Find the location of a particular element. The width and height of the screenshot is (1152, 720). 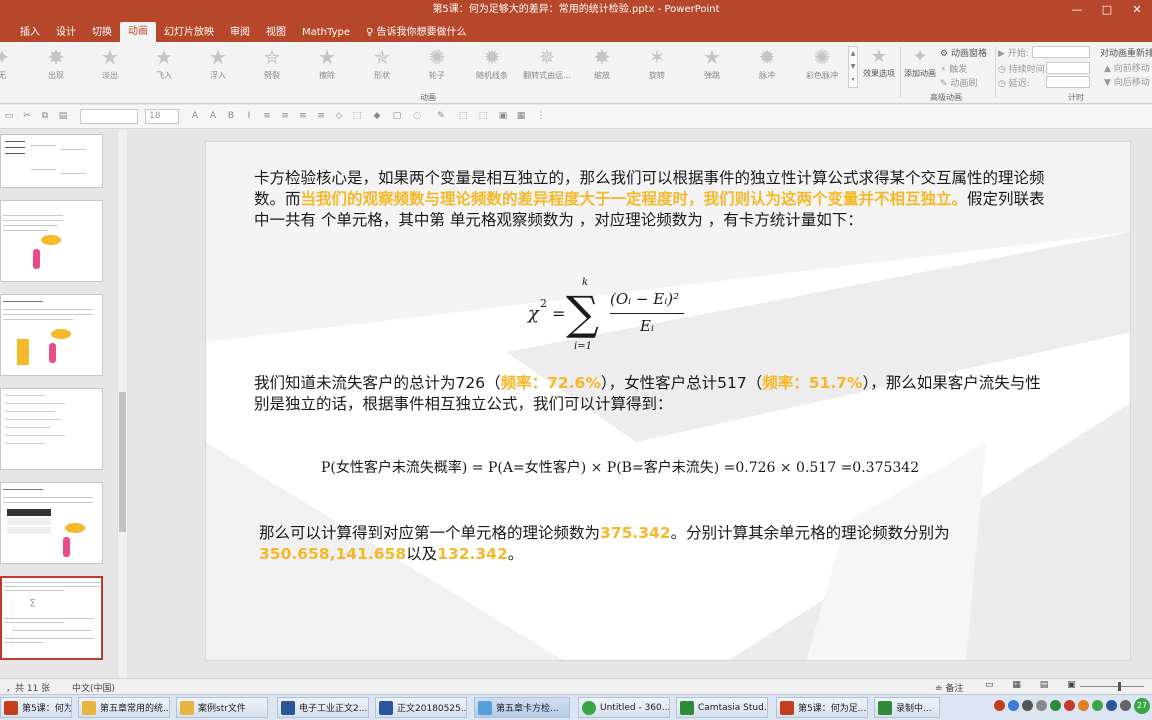

animation-none: ✦ 无 is located at coordinates (14, 63).